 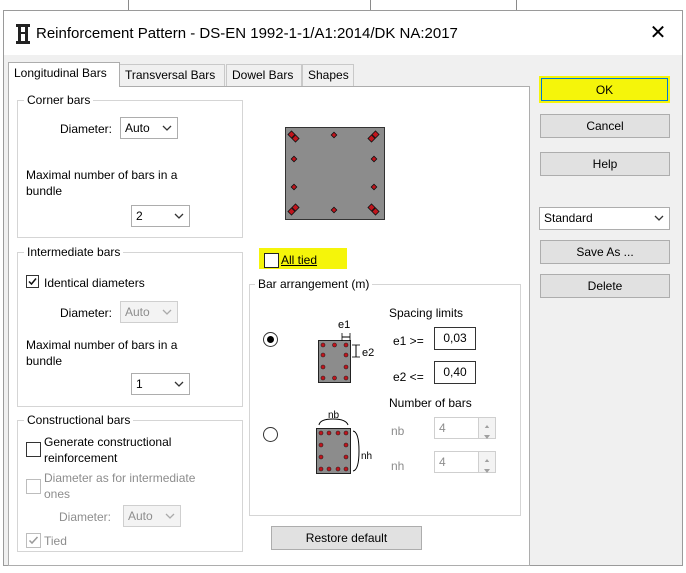 I want to click on e1-input: 0,03, so click(x=455, y=338).